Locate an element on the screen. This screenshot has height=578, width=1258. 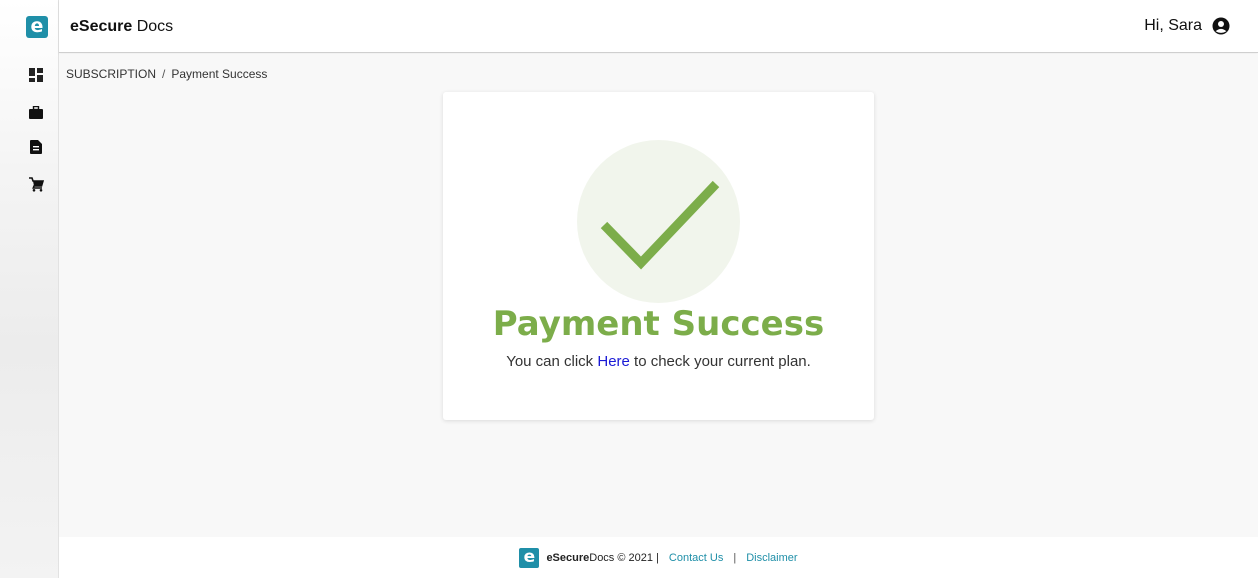
breadcrumb: SUBSCRIPTION / Payment Success is located at coordinates (166, 74).